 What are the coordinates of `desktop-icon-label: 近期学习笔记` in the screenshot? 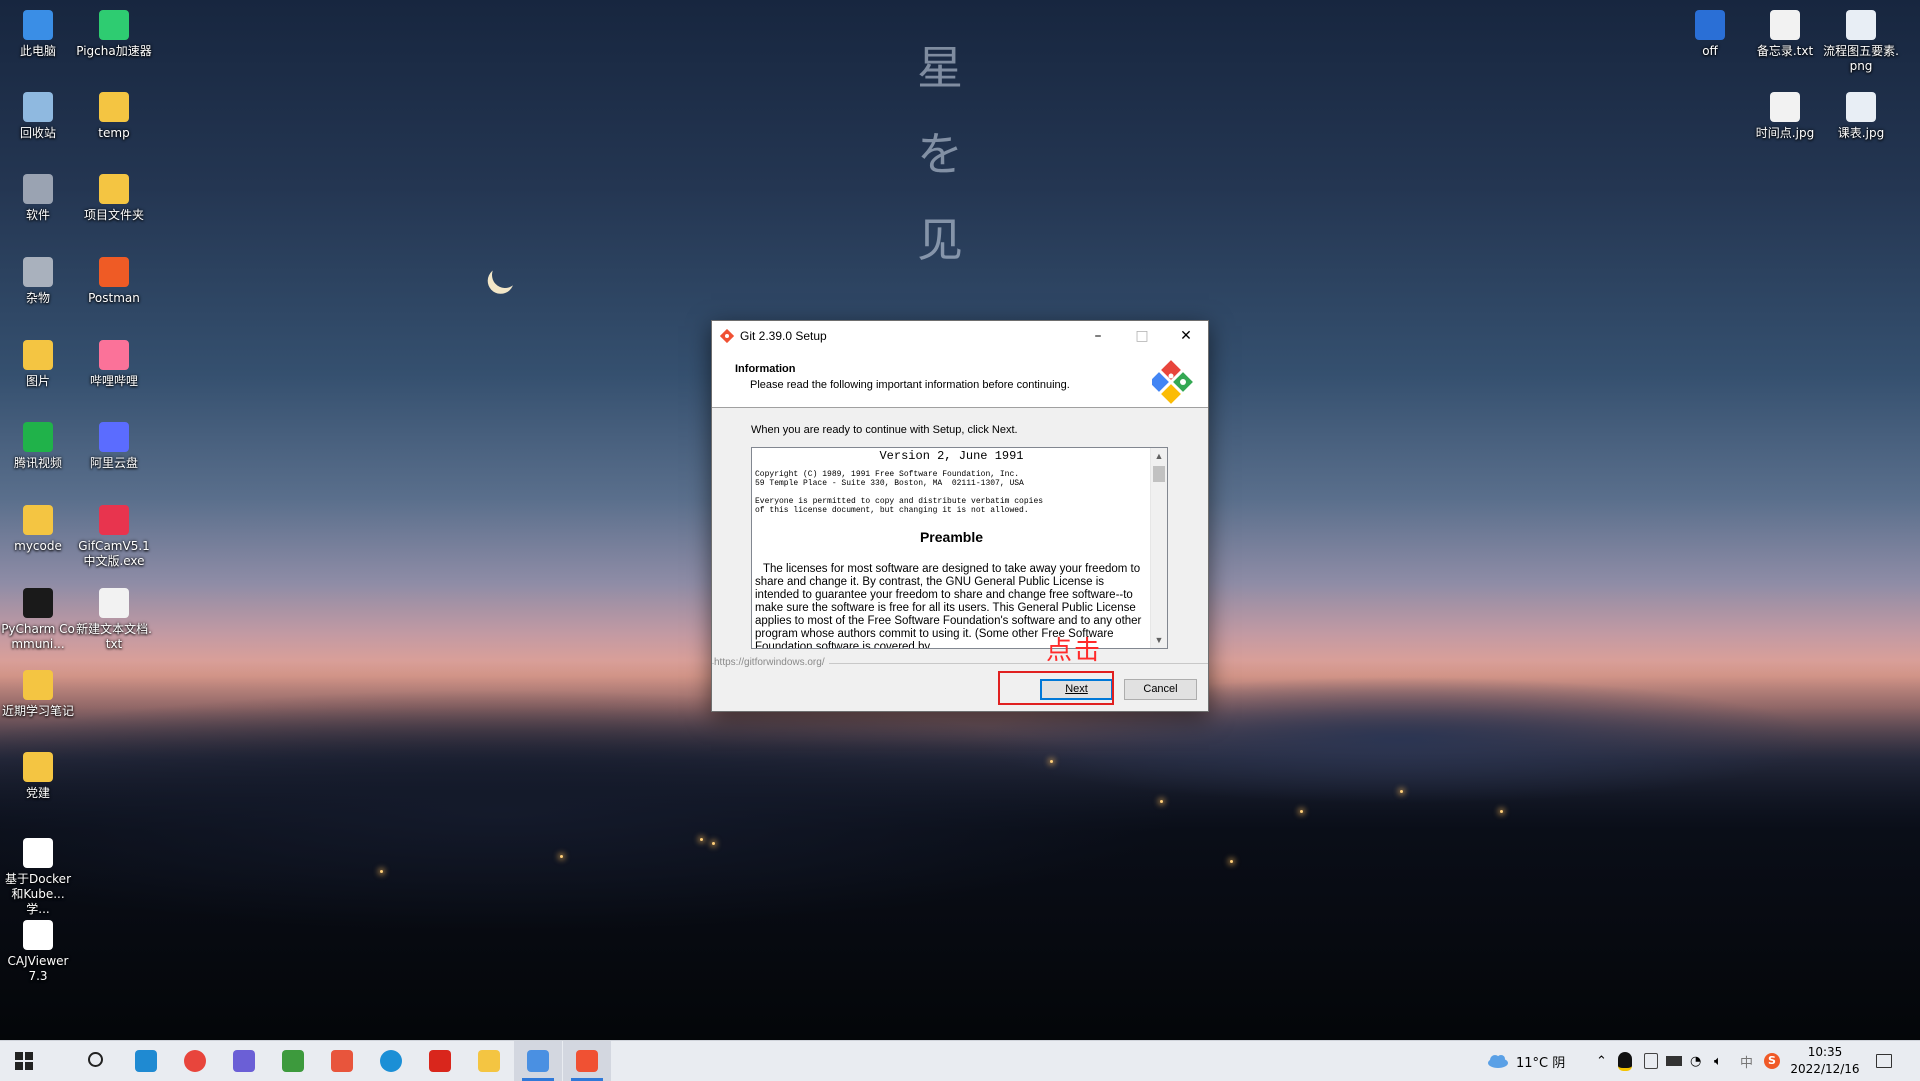 It's located at (37, 711).